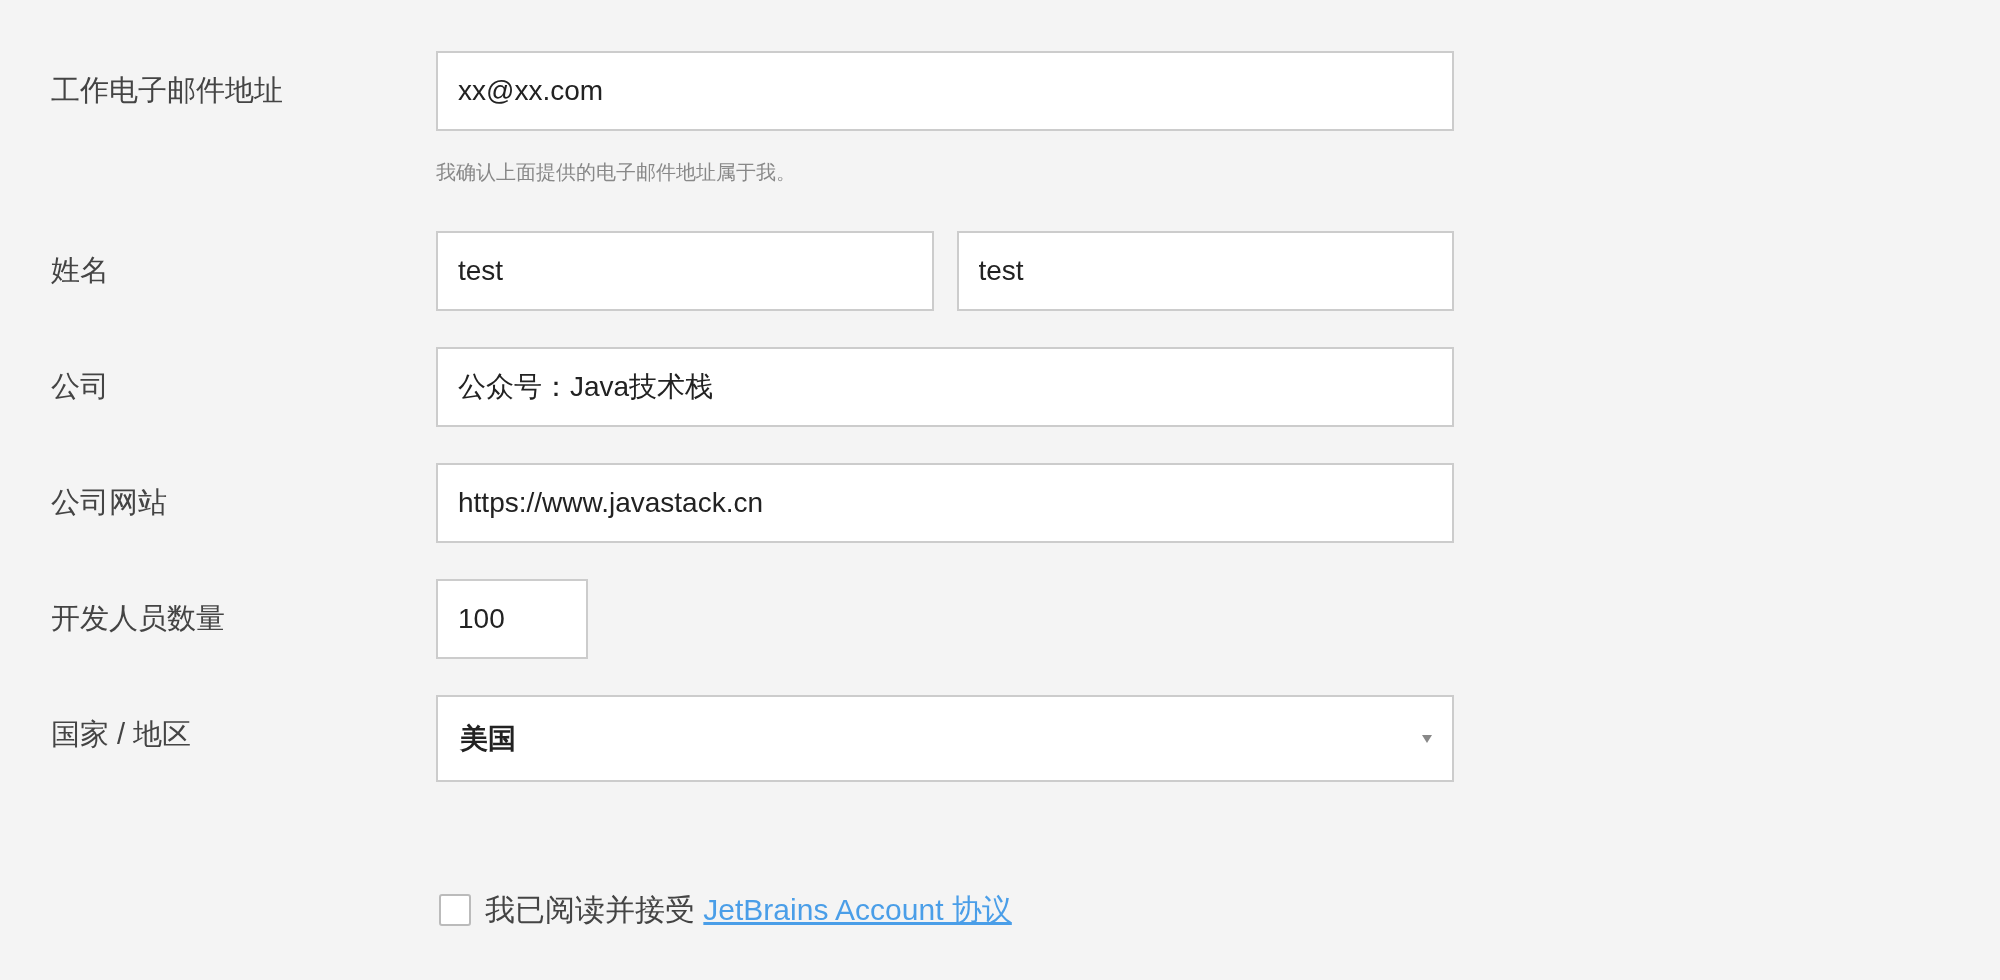 Image resolution: width=2000 pixels, height=980 pixels. Describe the element at coordinates (80, 387) in the screenshot. I see `field-label: 公司` at that location.